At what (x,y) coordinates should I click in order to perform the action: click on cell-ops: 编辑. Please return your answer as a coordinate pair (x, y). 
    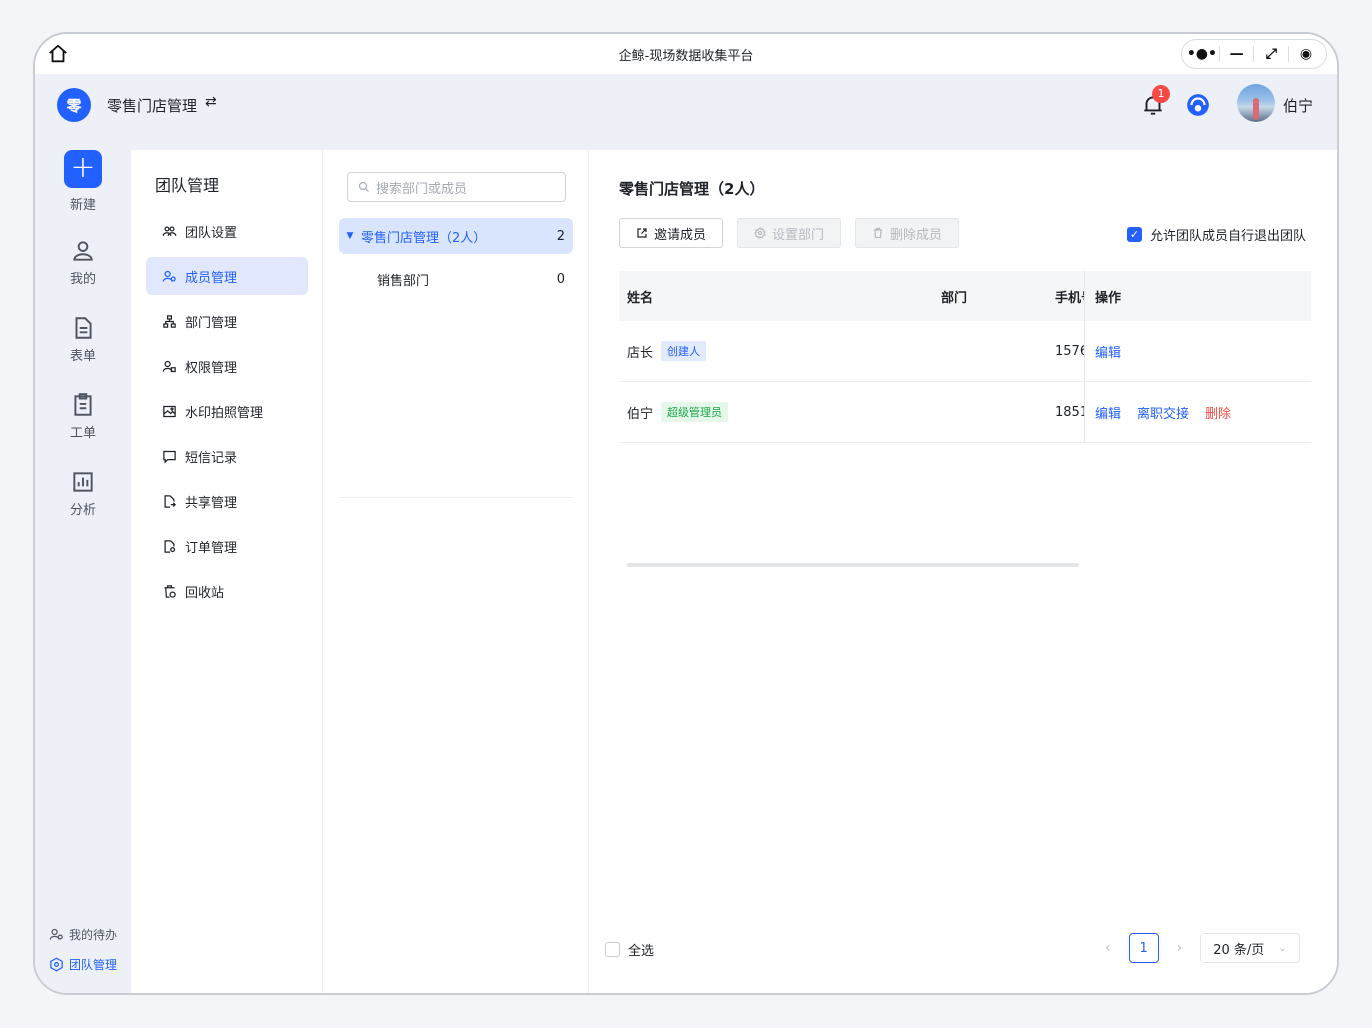
    Looking at the image, I should click on (1197, 351).